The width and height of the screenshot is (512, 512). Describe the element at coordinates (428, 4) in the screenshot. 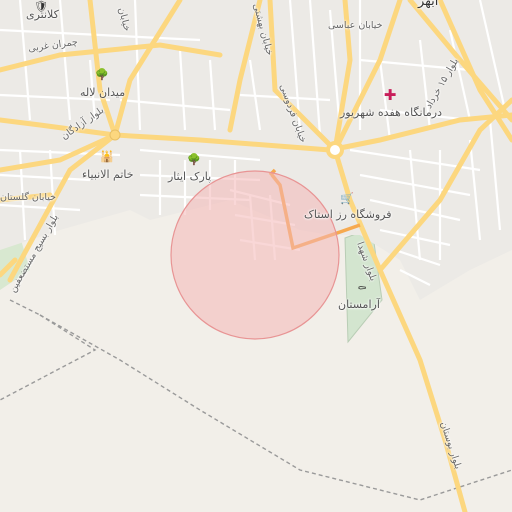

I see `label-top-city: ابهر` at that location.